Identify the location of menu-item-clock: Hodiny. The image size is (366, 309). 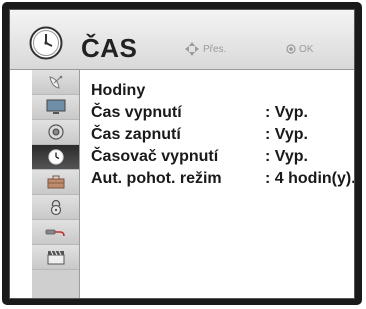
(221, 93).